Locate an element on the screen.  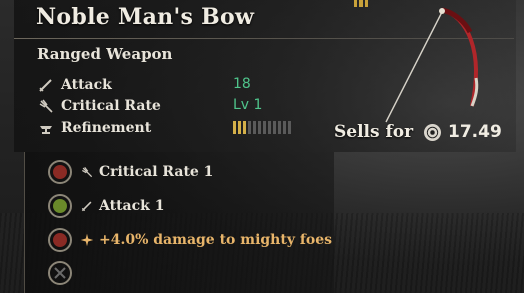
empty-gem-slot is located at coordinates (60, 273).